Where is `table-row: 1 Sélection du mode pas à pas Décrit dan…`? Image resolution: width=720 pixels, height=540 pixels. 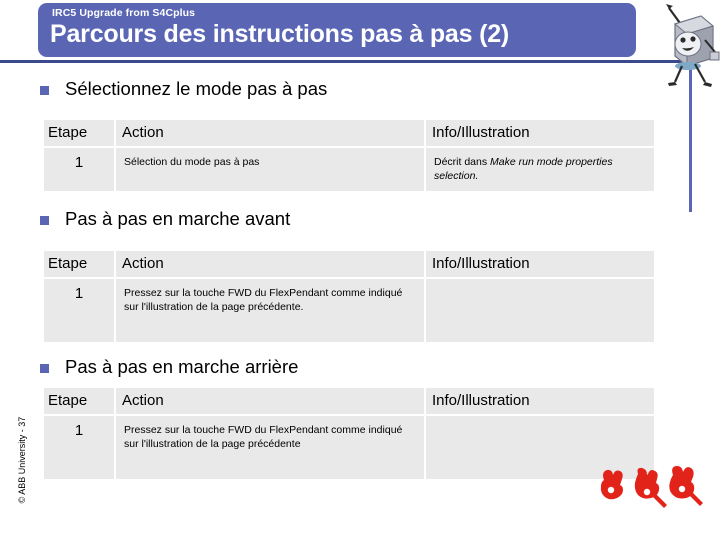 table-row: 1 Sélection du mode pas à pas Décrit dan… is located at coordinates (349, 169).